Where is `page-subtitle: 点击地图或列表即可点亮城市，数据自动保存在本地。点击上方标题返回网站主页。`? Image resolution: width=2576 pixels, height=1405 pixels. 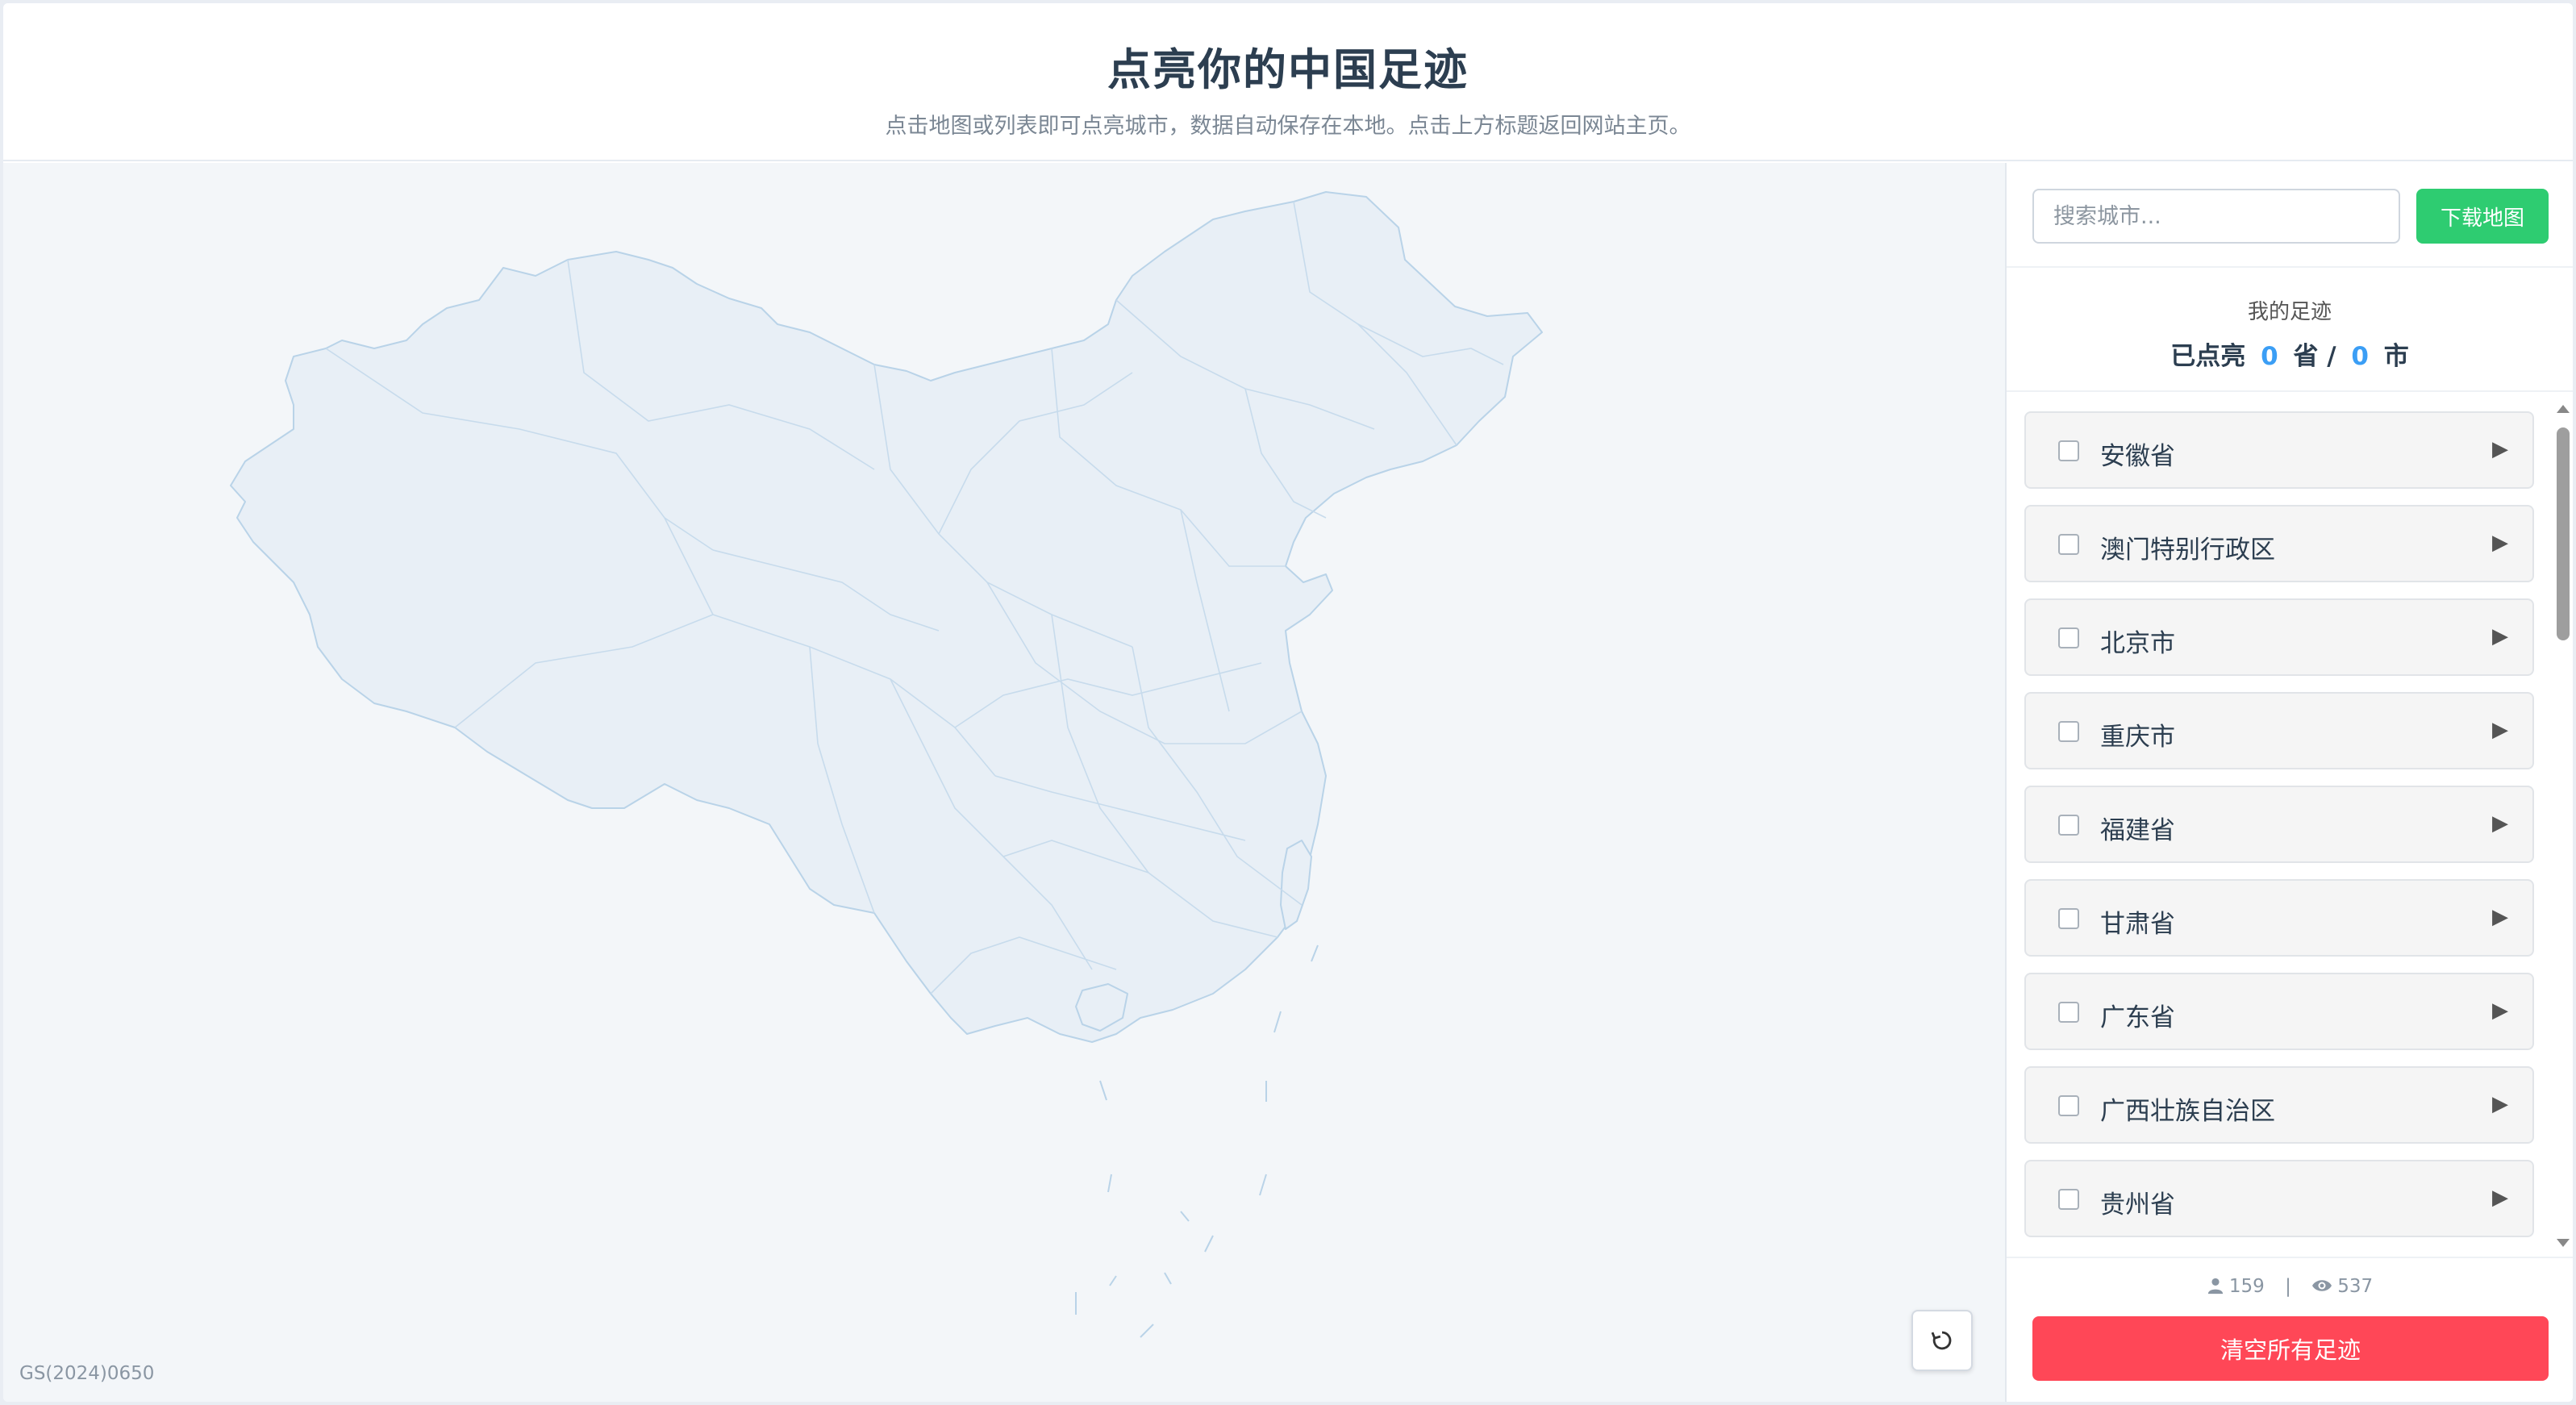 page-subtitle: 点击地图或列表即可点亮城市，数据自动保存在本地。点击上方标题返回网站主页。 is located at coordinates (1288, 127).